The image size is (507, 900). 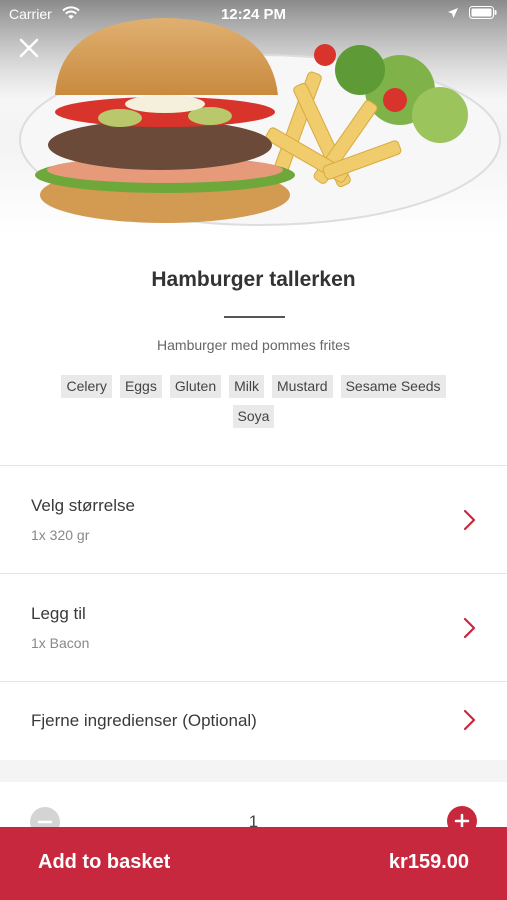 What do you see at coordinates (253, 279) in the screenshot?
I see `product-title: Hamburger tallerken` at bounding box center [253, 279].